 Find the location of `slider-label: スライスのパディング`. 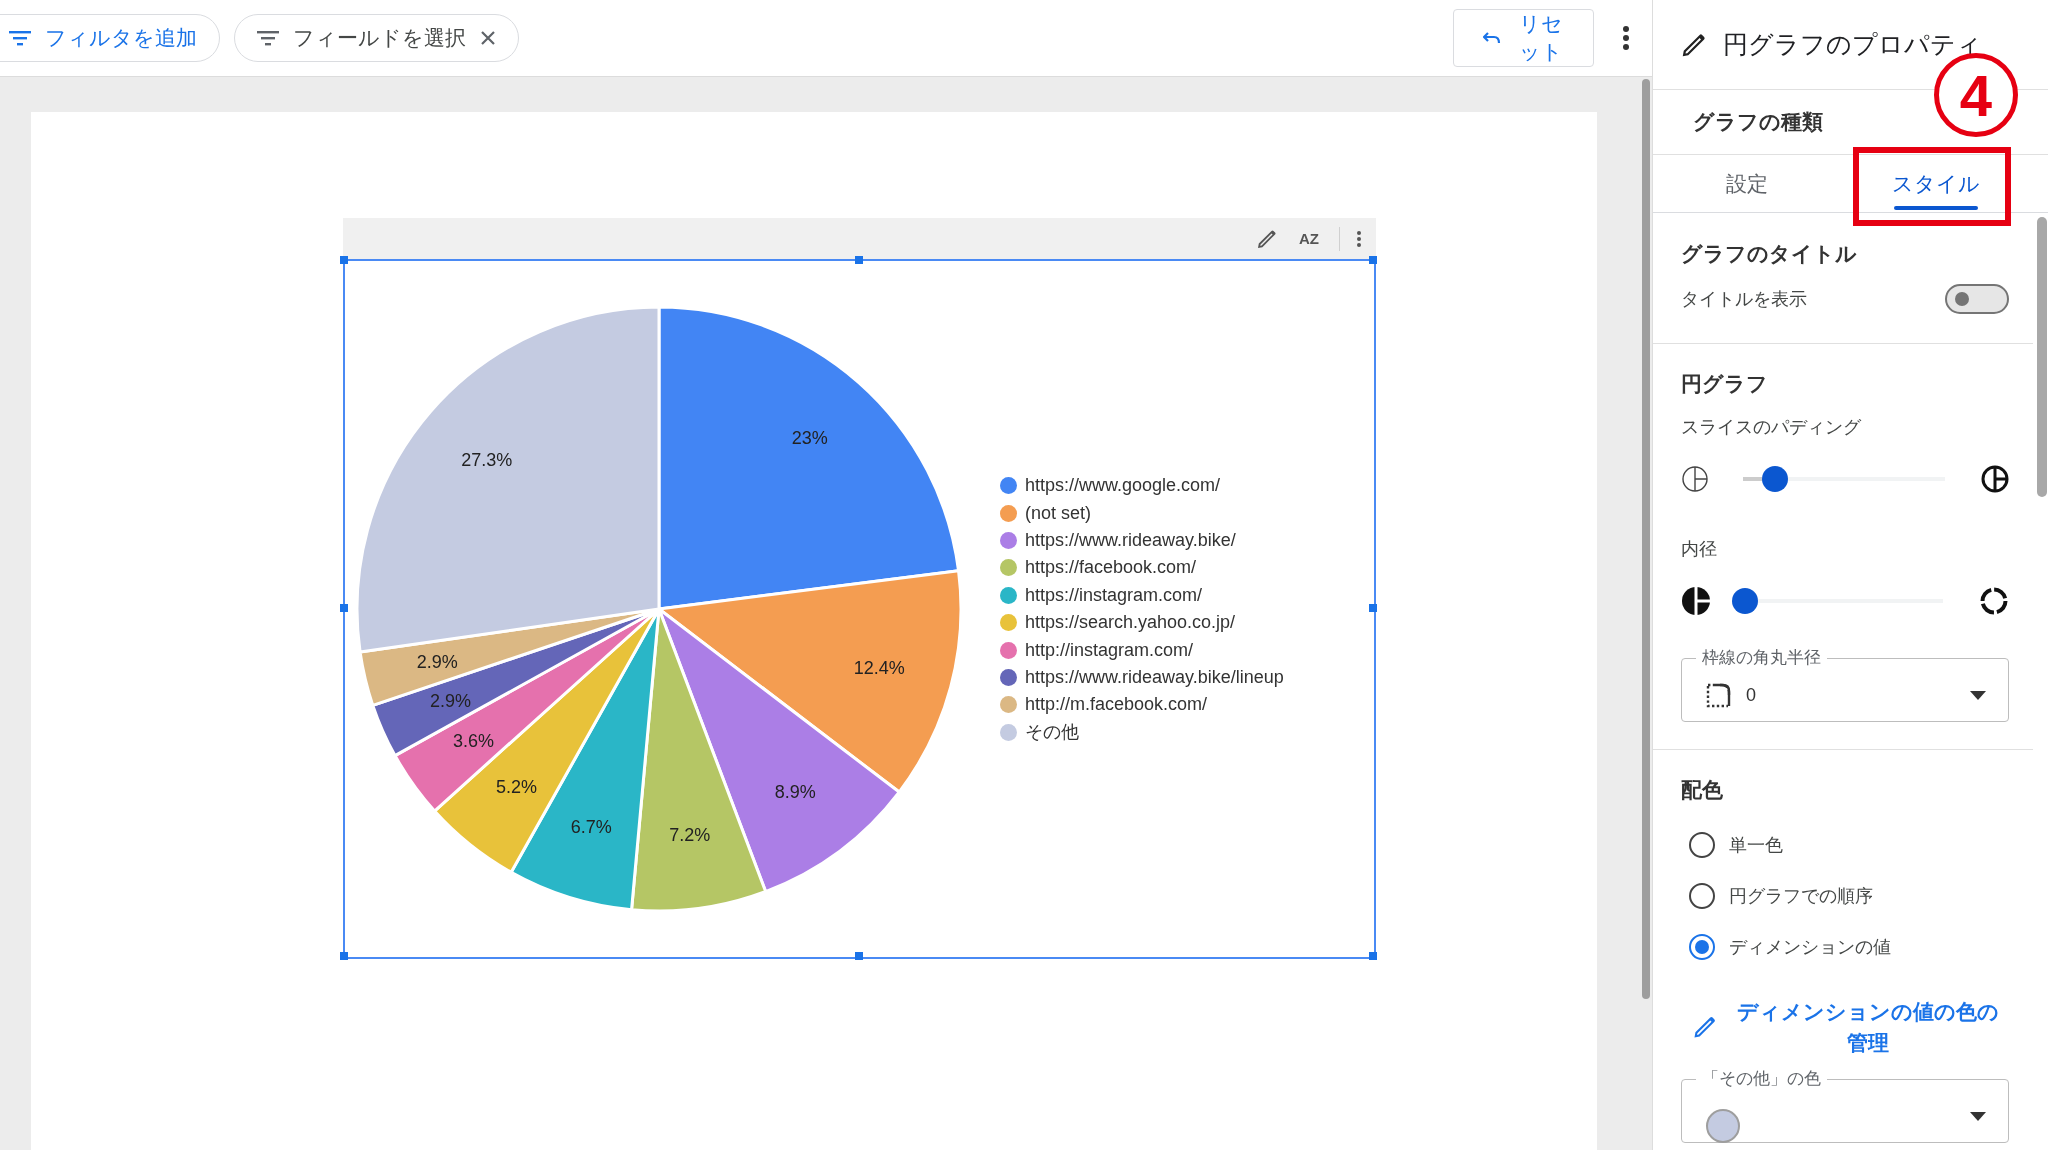

slider-label: スライスのパディング is located at coordinates (1771, 427).